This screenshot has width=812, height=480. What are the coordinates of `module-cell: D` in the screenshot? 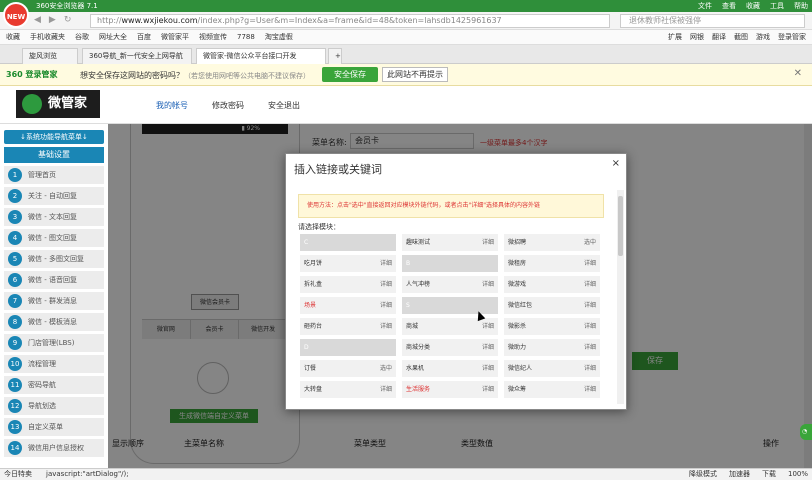 It's located at (348, 347).